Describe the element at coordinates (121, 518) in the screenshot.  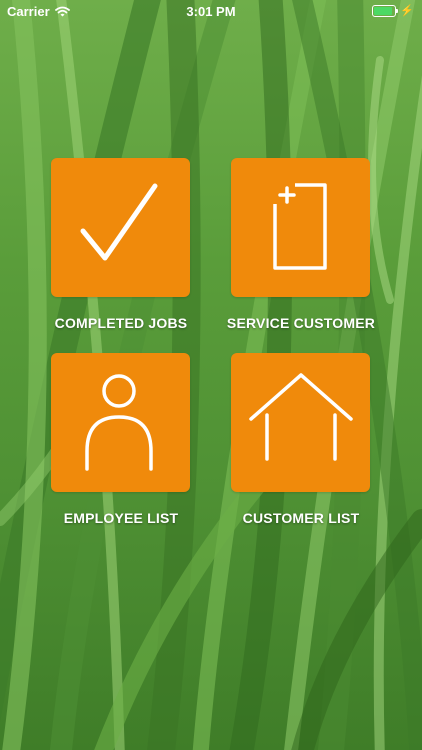
I see `employee-list-label: EMPLOYEE LIST` at that location.